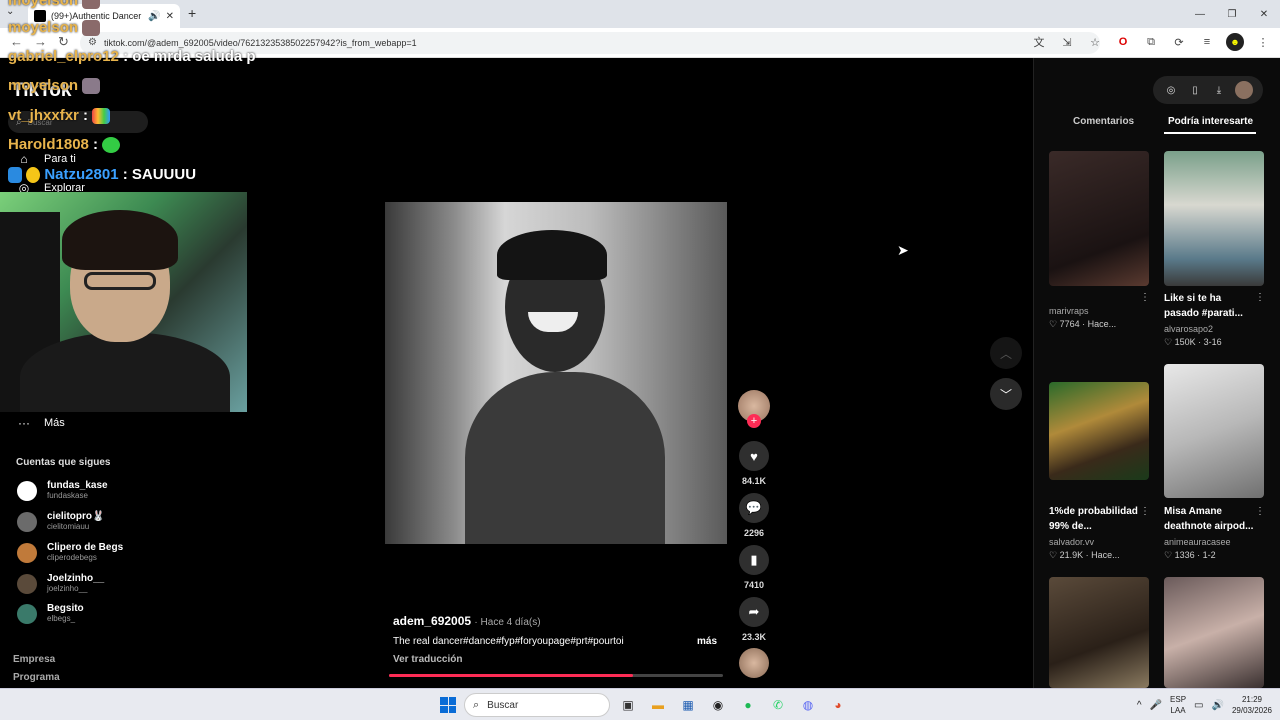 Image resolution: width=1280 pixels, height=720 pixels. What do you see at coordinates (91, 5) in the screenshot?
I see `emote-icon` at bounding box center [91, 5].